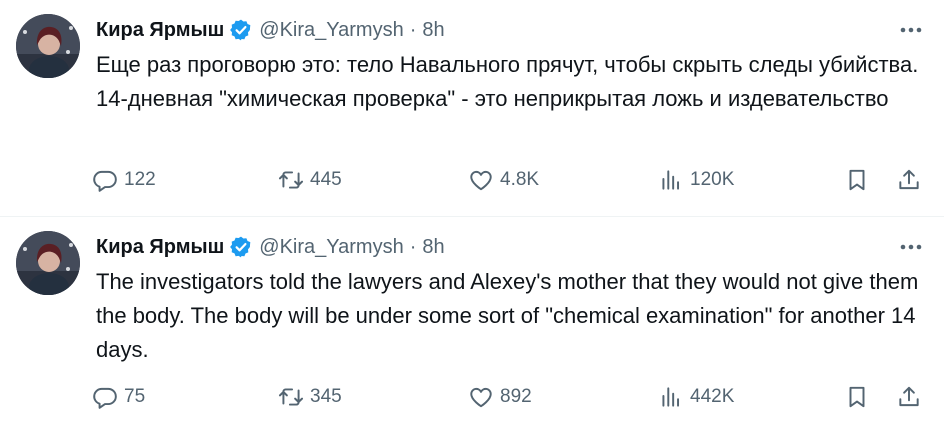  I want to click on like-button: 4.8K, so click(503, 180).